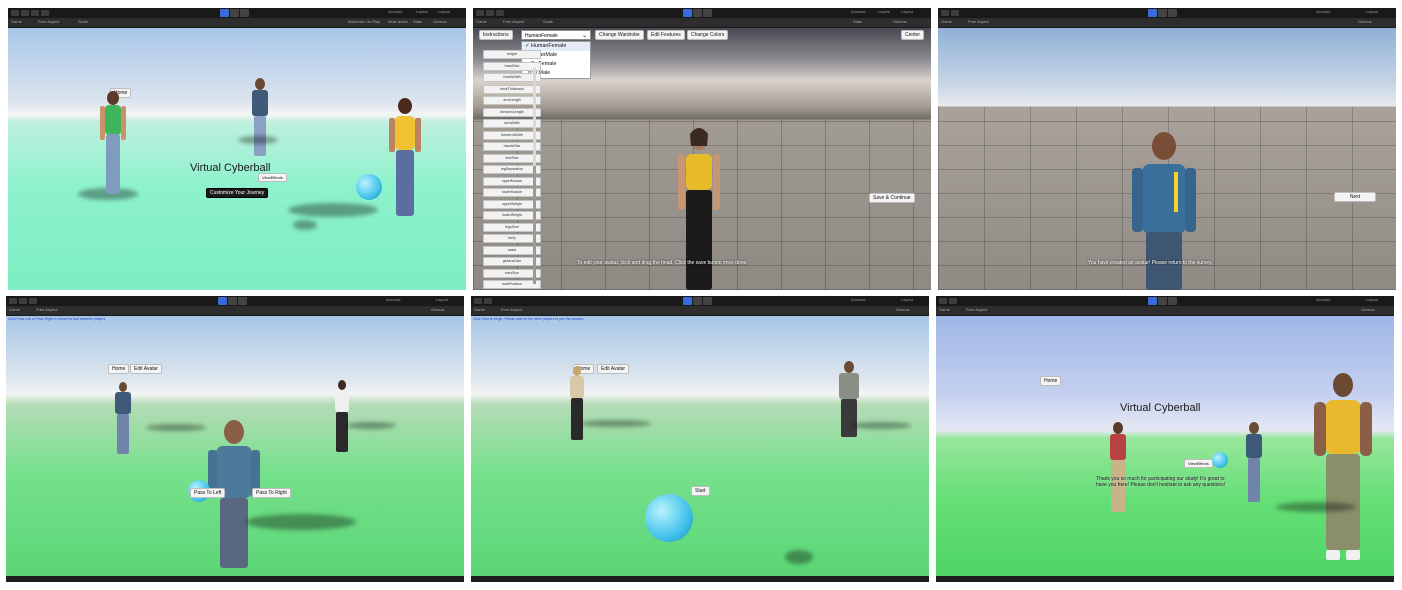 The height and width of the screenshot is (590, 1402). Describe the element at coordinates (398, 21) in the screenshot. I see `mute-toggle: Mute audio` at that location.